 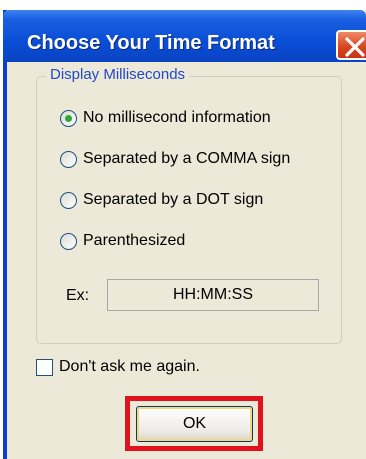 I want to click on close-button, so click(x=351, y=45).